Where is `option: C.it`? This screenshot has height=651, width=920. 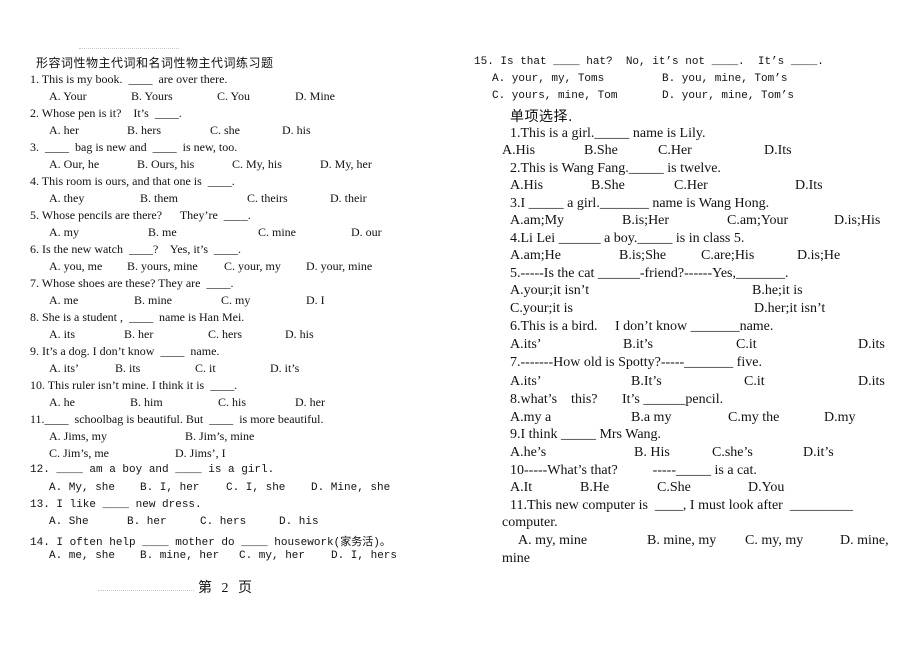
option: C.it is located at coordinates (746, 344).